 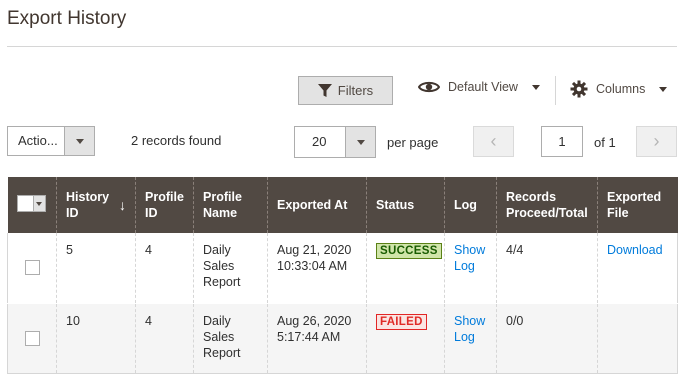 I want to click on toolbar-divider, so click(x=555, y=90).